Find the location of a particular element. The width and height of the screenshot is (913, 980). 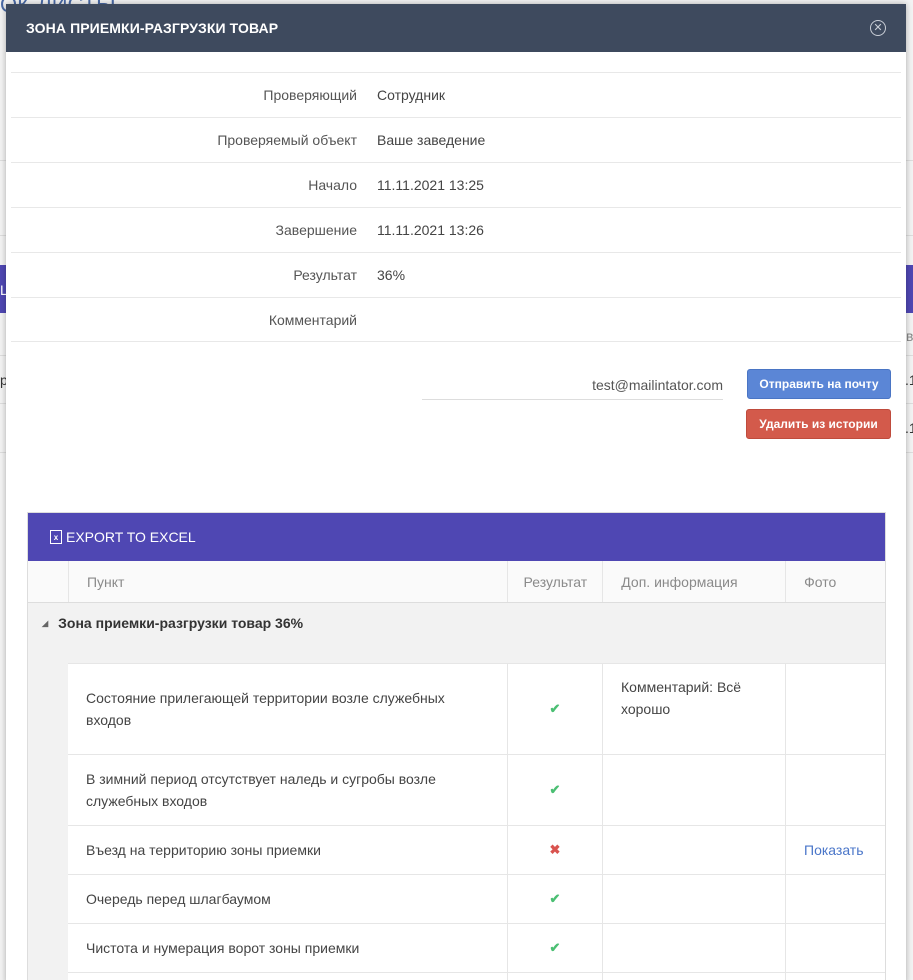

info-value: 11.11.2021 13:26 is located at coordinates (430, 230).